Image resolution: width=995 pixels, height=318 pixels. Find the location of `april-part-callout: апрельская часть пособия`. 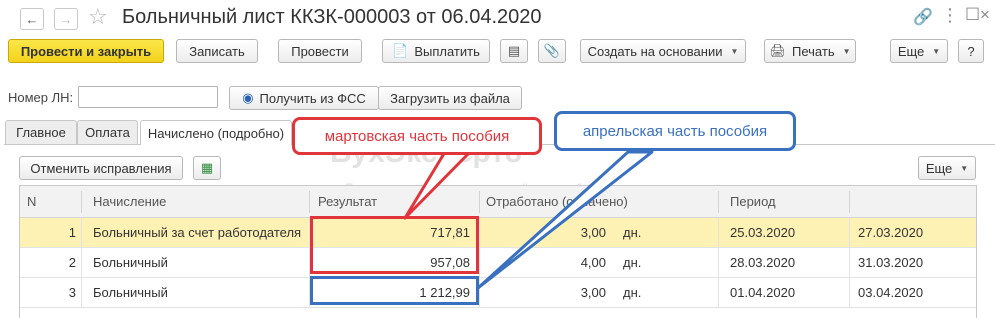

april-part-callout: апрельская часть пособия is located at coordinates (675, 131).